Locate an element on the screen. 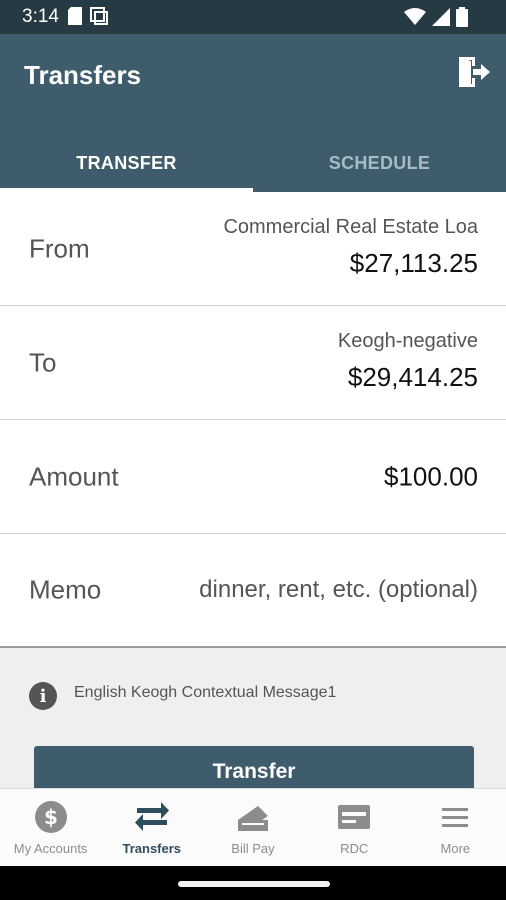  nav-my-accounts: $ My Accounts is located at coordinates (50, 828).